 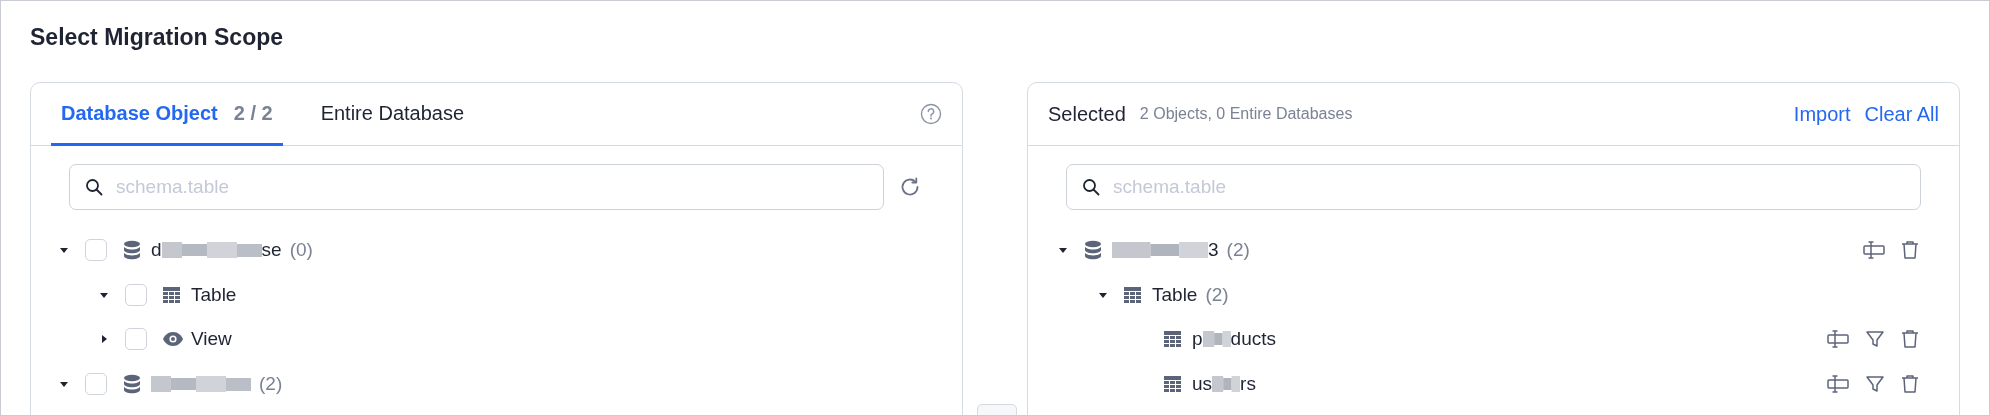 What do you see at coordinates (392, 114) in the screenshot?
I see `tab: Entire Database` at bounding box center [392, 114].